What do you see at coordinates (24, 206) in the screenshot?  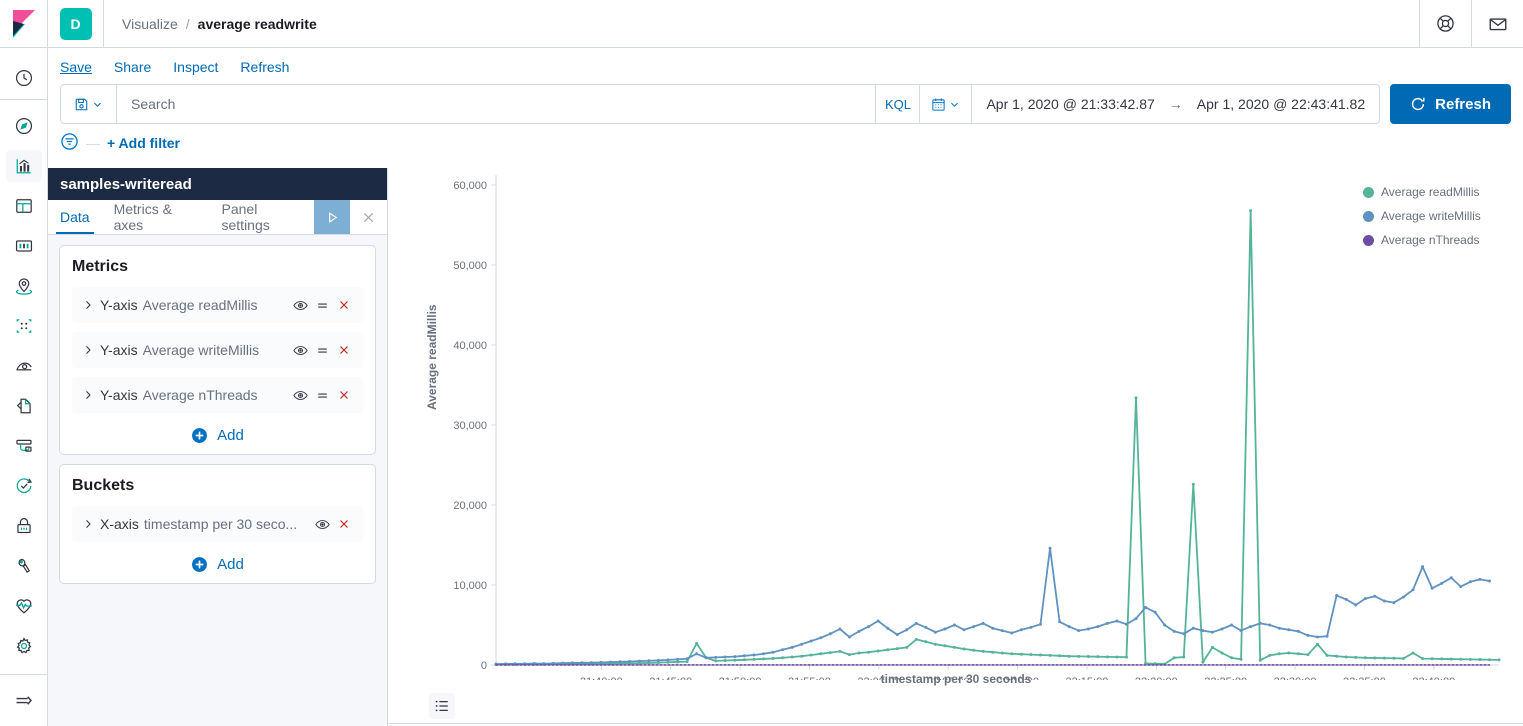 I see `sidebar-item-dashboard` at bounding box center [24, 206].